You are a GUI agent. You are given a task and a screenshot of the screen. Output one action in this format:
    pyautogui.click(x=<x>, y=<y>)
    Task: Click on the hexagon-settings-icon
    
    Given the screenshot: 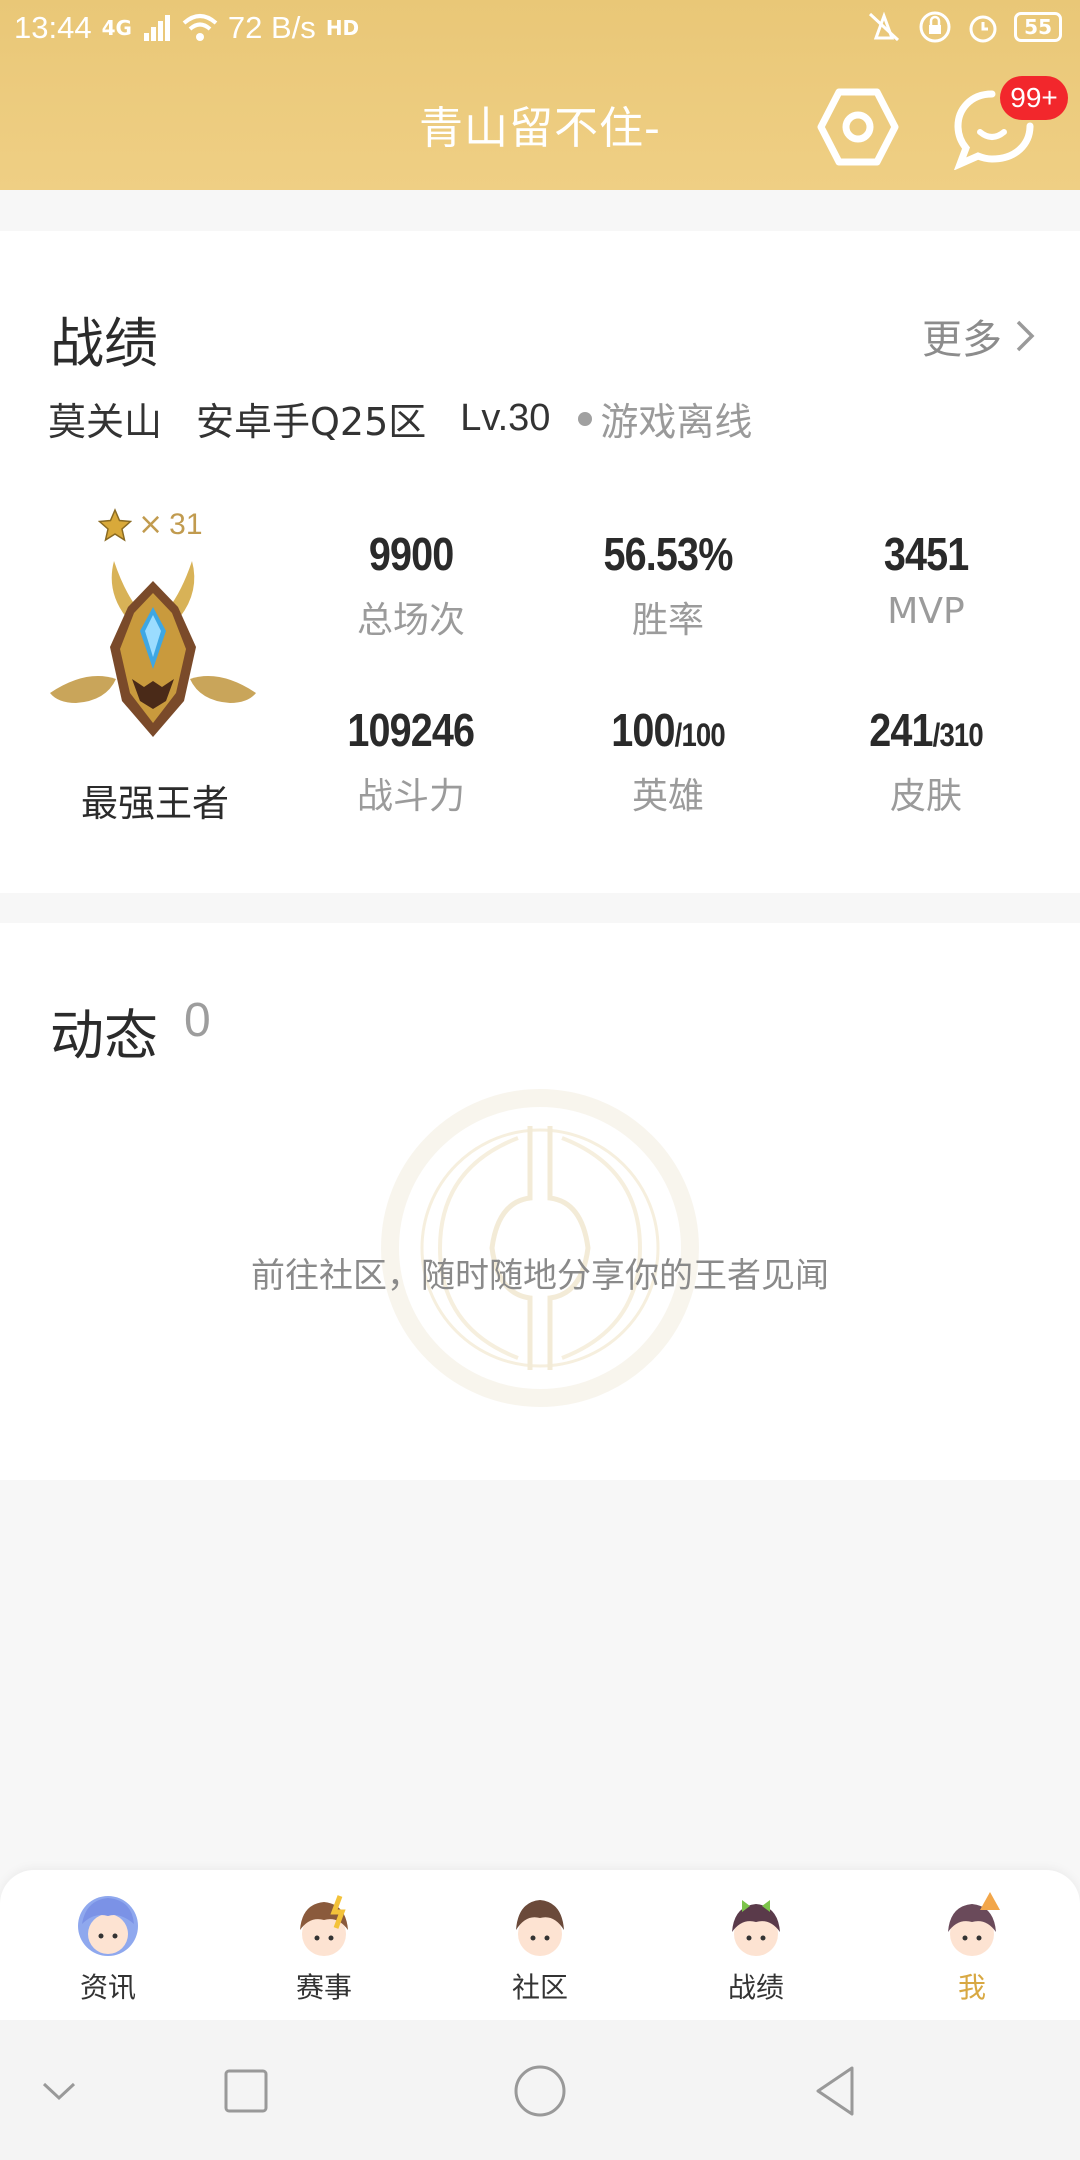 What is the action you would take?
    pyautogui.click(x=858, y=127)
    